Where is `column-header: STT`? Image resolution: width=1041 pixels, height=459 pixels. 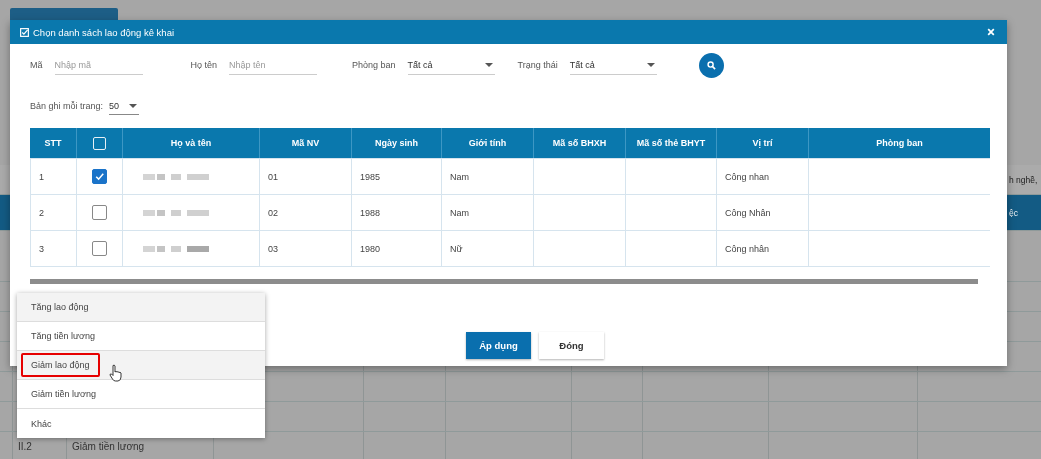
column-header: STT is located at coordinates (53, 143).